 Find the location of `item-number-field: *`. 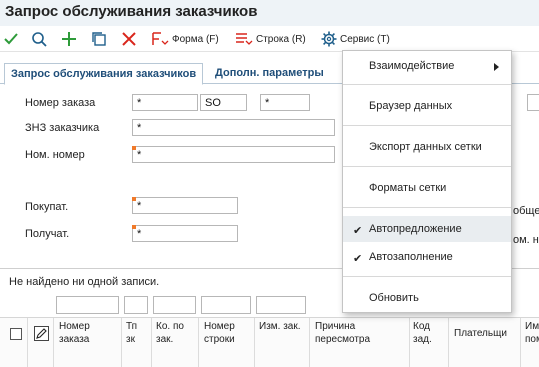

item-number-field: * is located at coordinates (233, 154).